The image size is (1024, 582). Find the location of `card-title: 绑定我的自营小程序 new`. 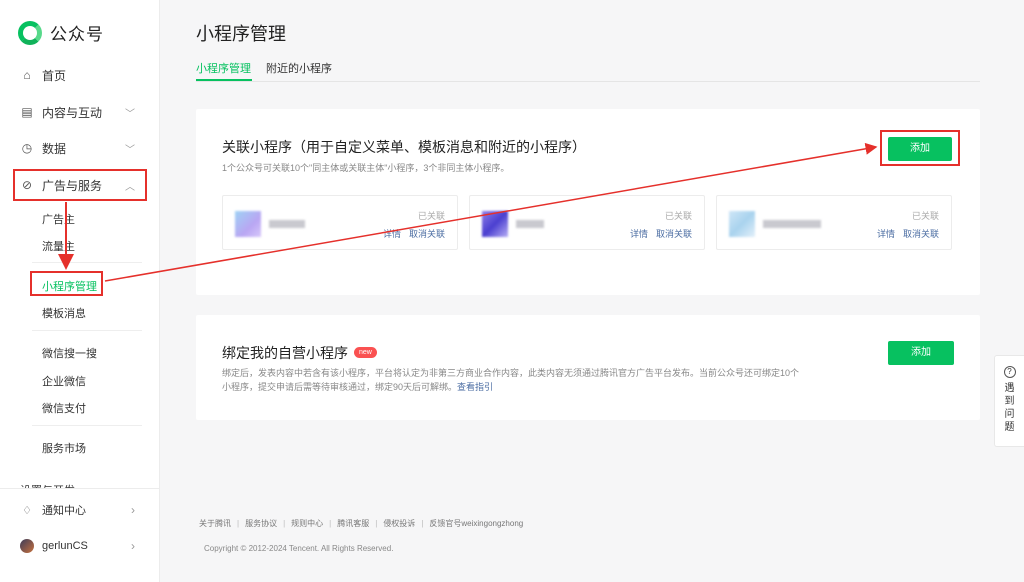

card-title: 绑定我的自营小程序 new is located at coordinates (299, 353).